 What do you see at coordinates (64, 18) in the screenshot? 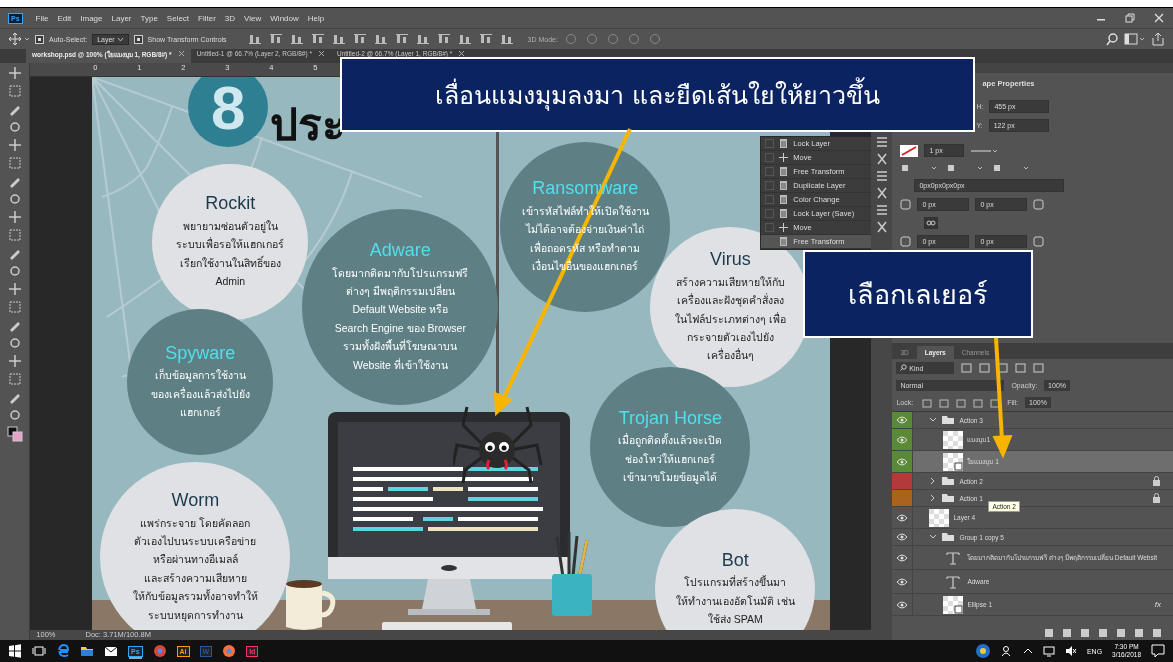
I see `menu-item: Edit` at bounding box center [64, 18].